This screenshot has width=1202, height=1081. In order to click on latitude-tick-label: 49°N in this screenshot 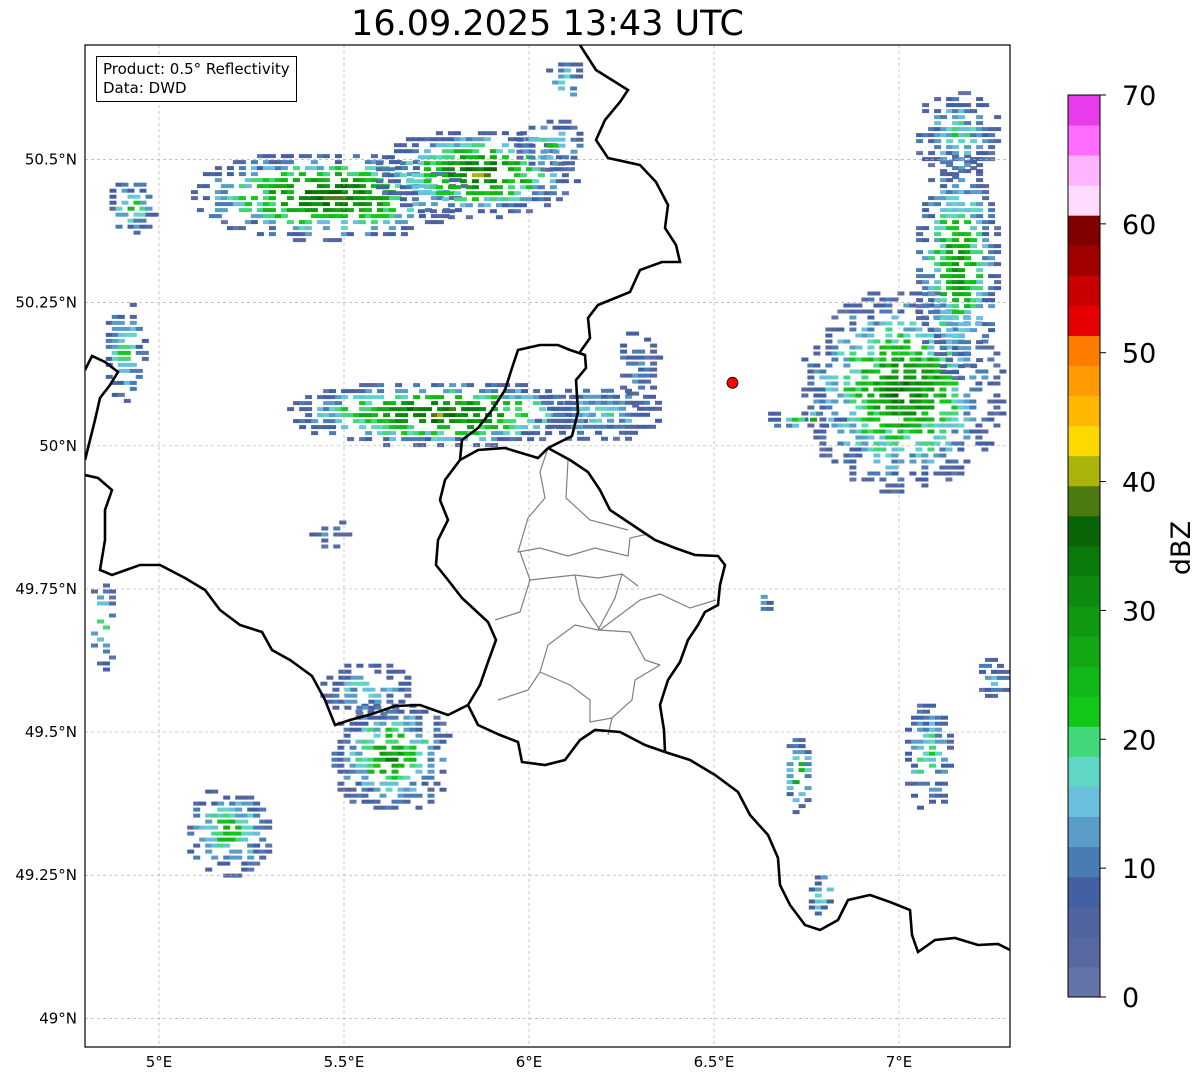, I will do `click(58, 1018)`.